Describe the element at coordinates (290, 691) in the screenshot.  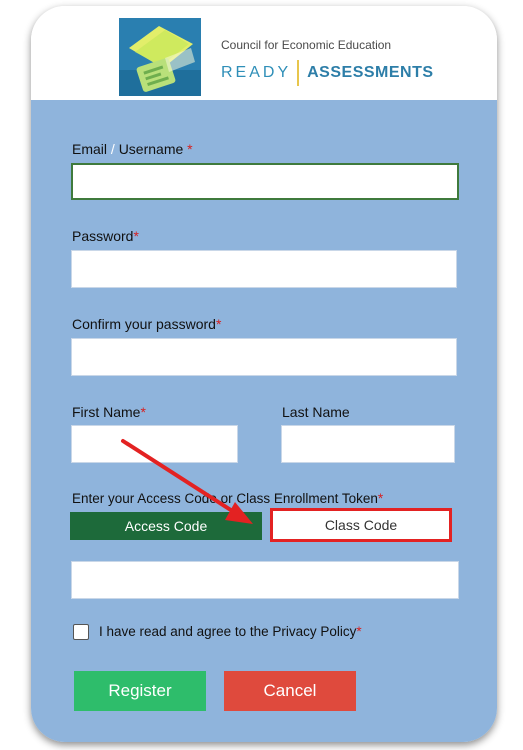
I see `cancel-button: Cancel` at that location.